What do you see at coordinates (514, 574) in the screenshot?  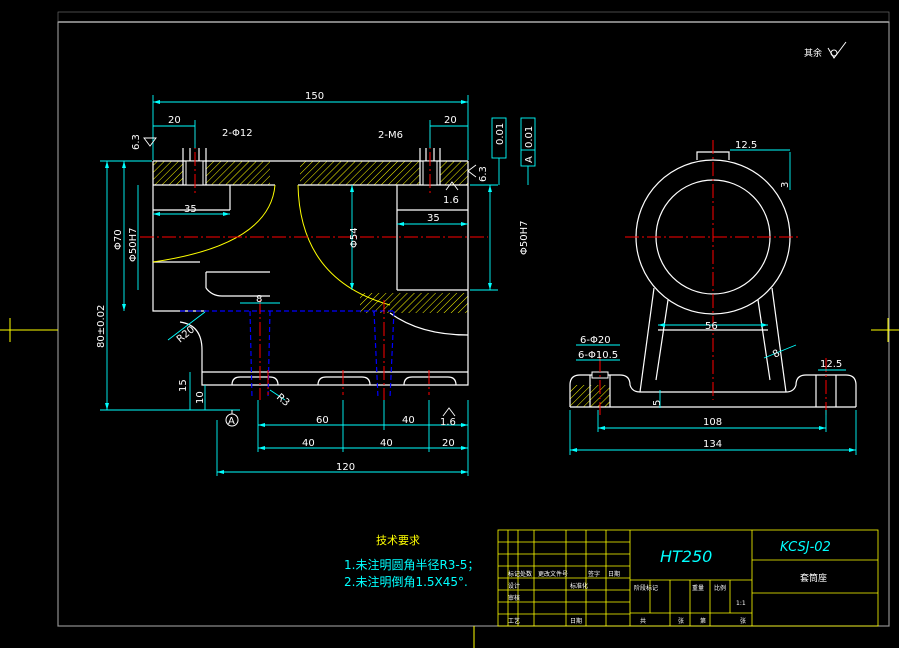 I see `svg-text: 标记` at bounding box center [514, 574].